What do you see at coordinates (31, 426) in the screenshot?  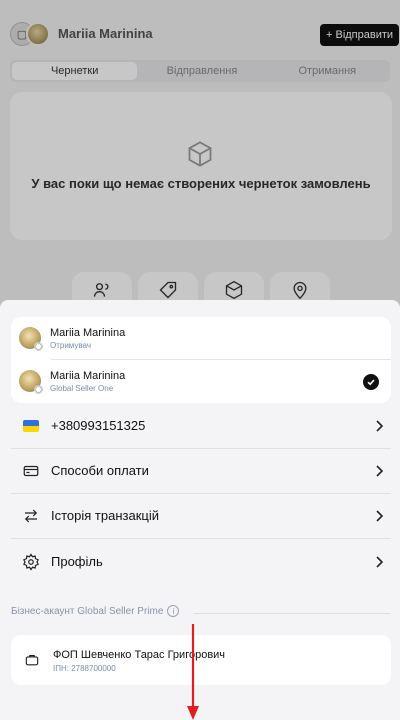 I see `ukraine-flag-icon` at bounding box center [31, 426].